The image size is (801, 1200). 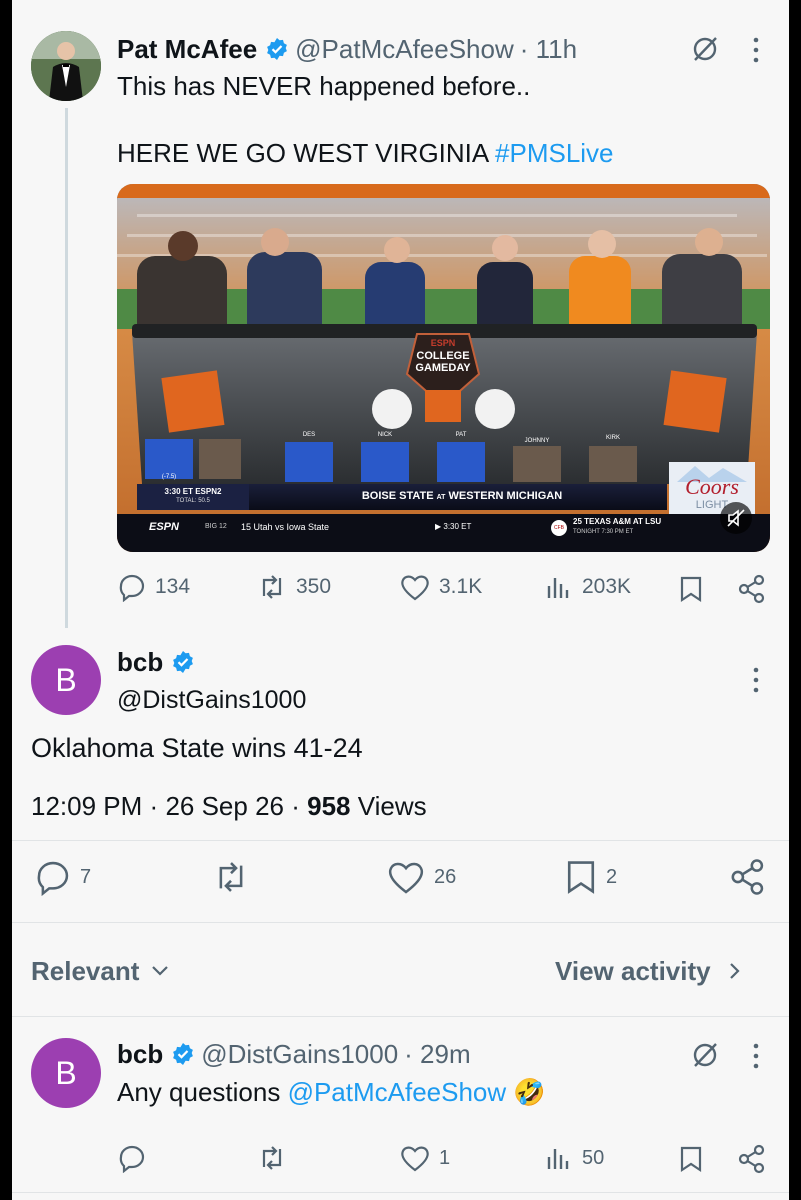 What do you see at coordinates (593, 1157) in the screenshot?
I see `reply-views-count: 50` at bounding box center [593, 1157].